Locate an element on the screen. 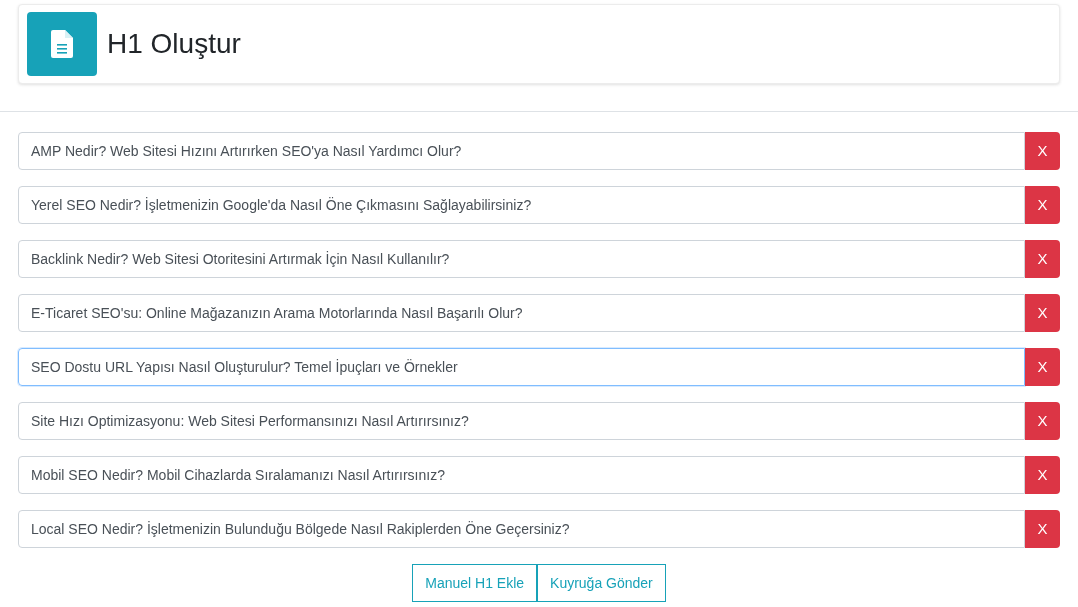  heading-input: AMP Nedir? Web Sitesi Hızını Artırırken SEO'ya Nasıl Yardımcı Olur? is located at coordinates (521, 151).